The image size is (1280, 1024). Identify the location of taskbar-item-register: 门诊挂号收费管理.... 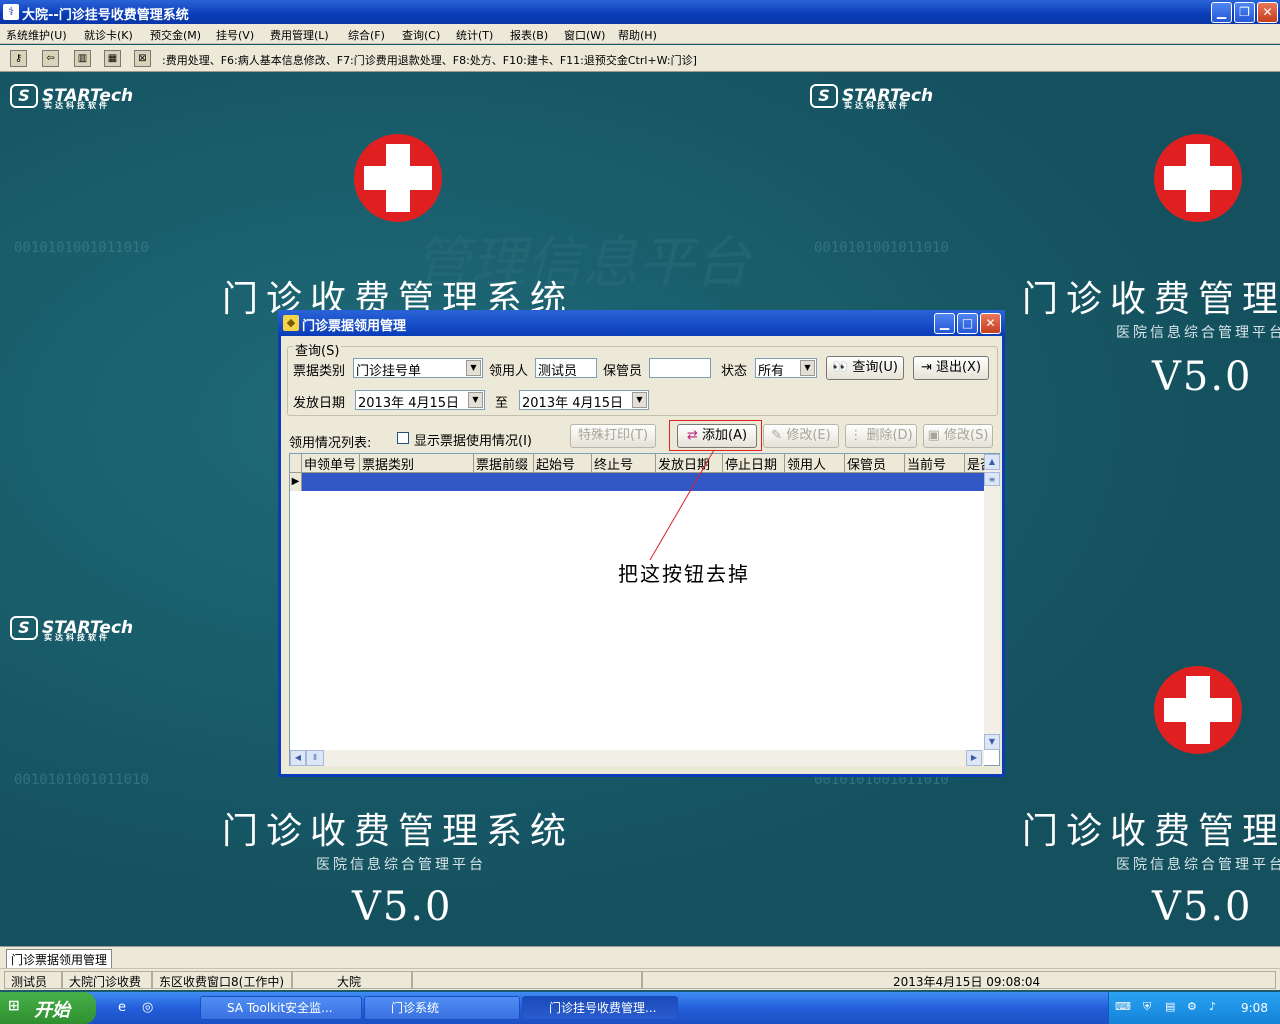
(600, 1008).